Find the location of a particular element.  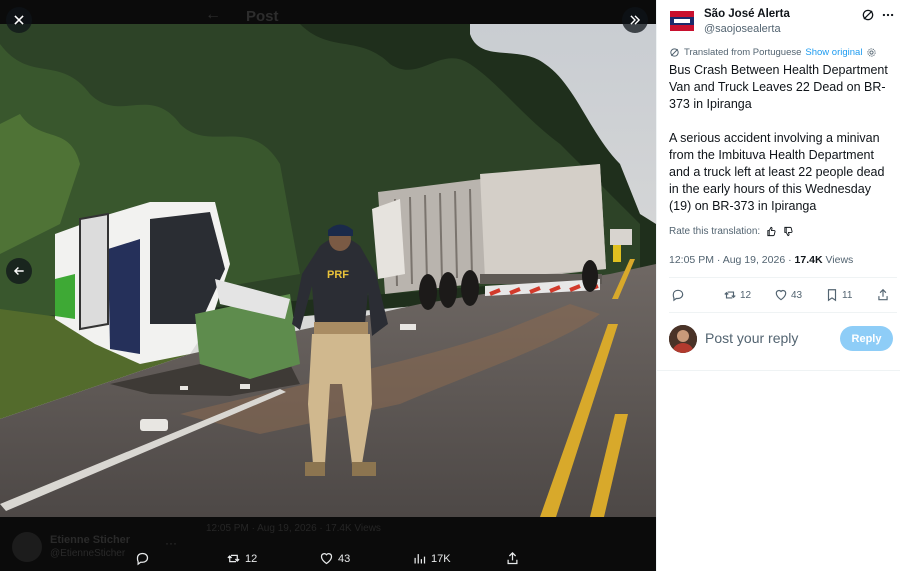

settings-icon is located at coordinates (871, 52).